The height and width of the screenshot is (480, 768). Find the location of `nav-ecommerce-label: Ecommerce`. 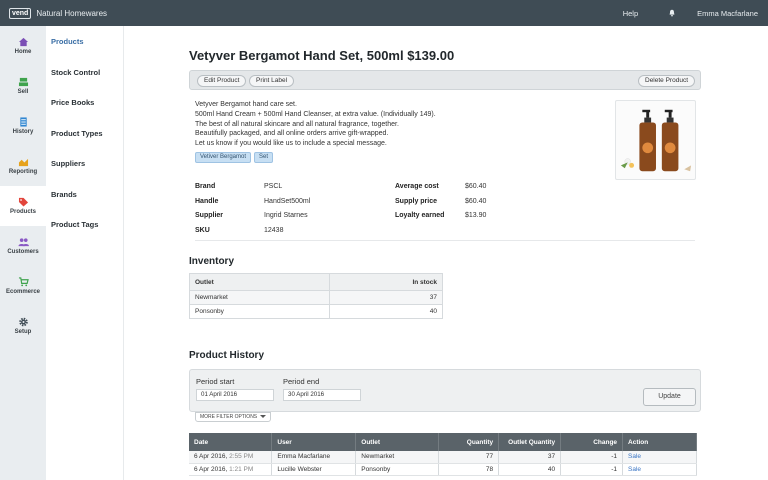

nav-ecommerce-label: Ecommerce is located at coordinates (23, 292).